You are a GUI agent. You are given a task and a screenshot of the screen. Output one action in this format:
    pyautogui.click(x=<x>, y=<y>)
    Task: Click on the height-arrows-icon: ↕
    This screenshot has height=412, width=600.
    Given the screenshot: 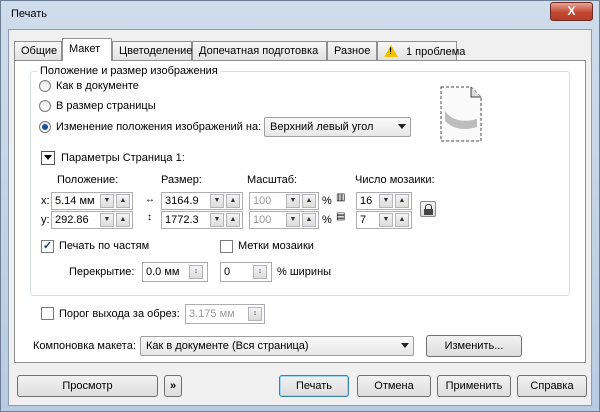 What is the action you would take?
    pyautogui.click(x=149, y=217)
    